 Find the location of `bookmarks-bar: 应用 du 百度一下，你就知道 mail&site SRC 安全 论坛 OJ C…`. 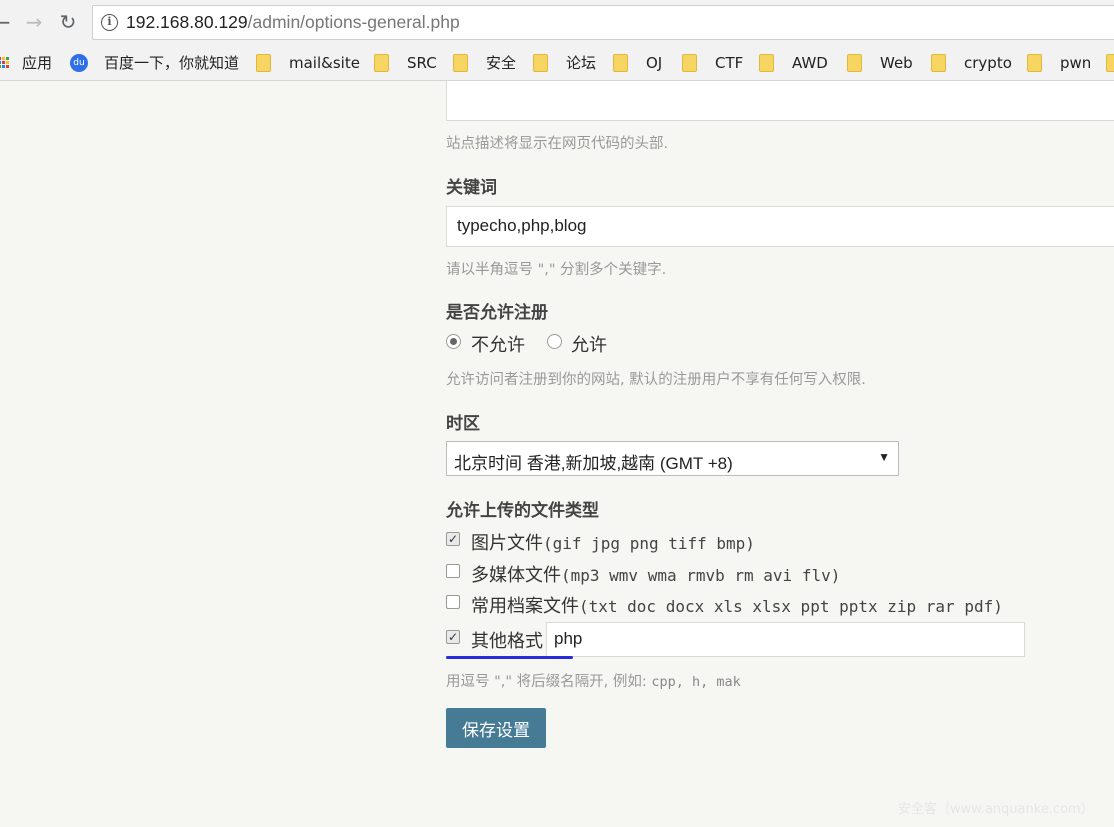

bookmarks-bar: 应用 du 百度一下，你就知道 mail&site SRC 安全 论坛 OJ C… is located at coordinates (557, 62).